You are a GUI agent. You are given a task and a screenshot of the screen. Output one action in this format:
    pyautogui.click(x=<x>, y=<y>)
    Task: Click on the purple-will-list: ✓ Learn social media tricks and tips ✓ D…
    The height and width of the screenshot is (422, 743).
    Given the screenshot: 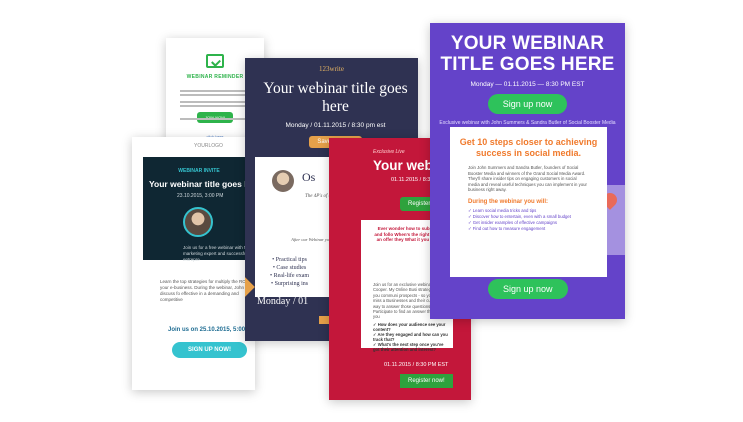 What is the action you would take?
    pyautogui.click(x=537, y=220)
    